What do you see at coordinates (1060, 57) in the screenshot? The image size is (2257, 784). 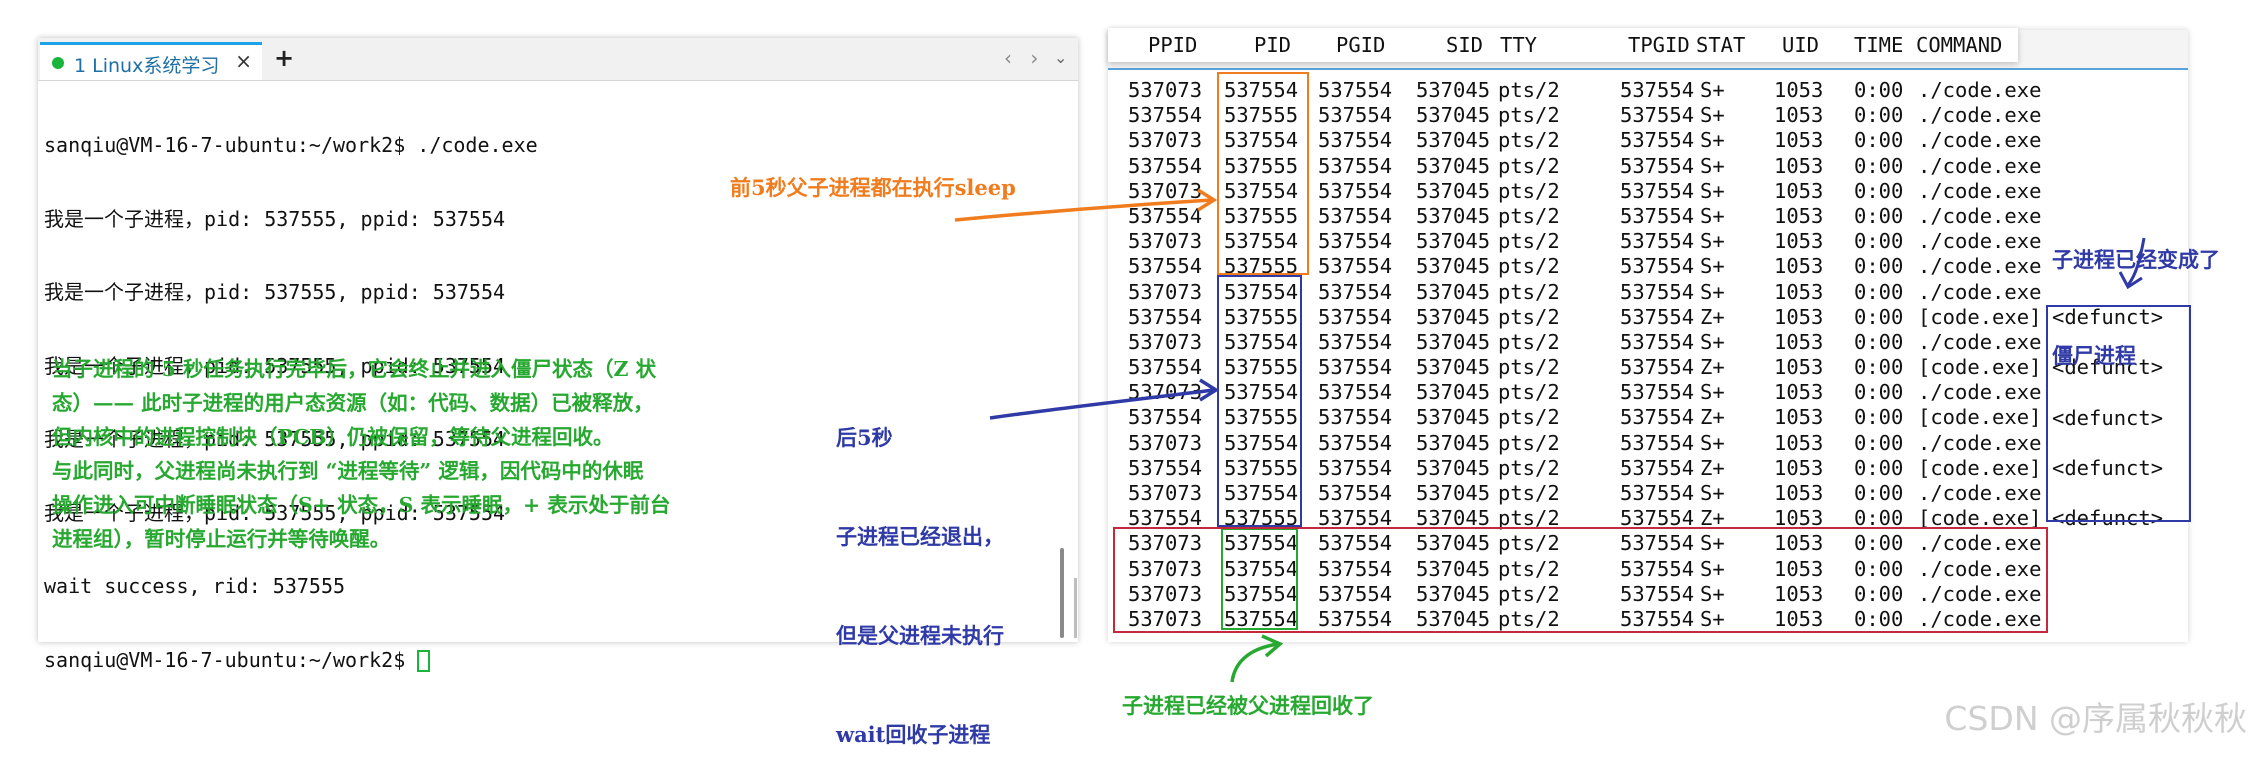 I see `chevron-down-icon: ⌄` at bounding box center [1060, 57].